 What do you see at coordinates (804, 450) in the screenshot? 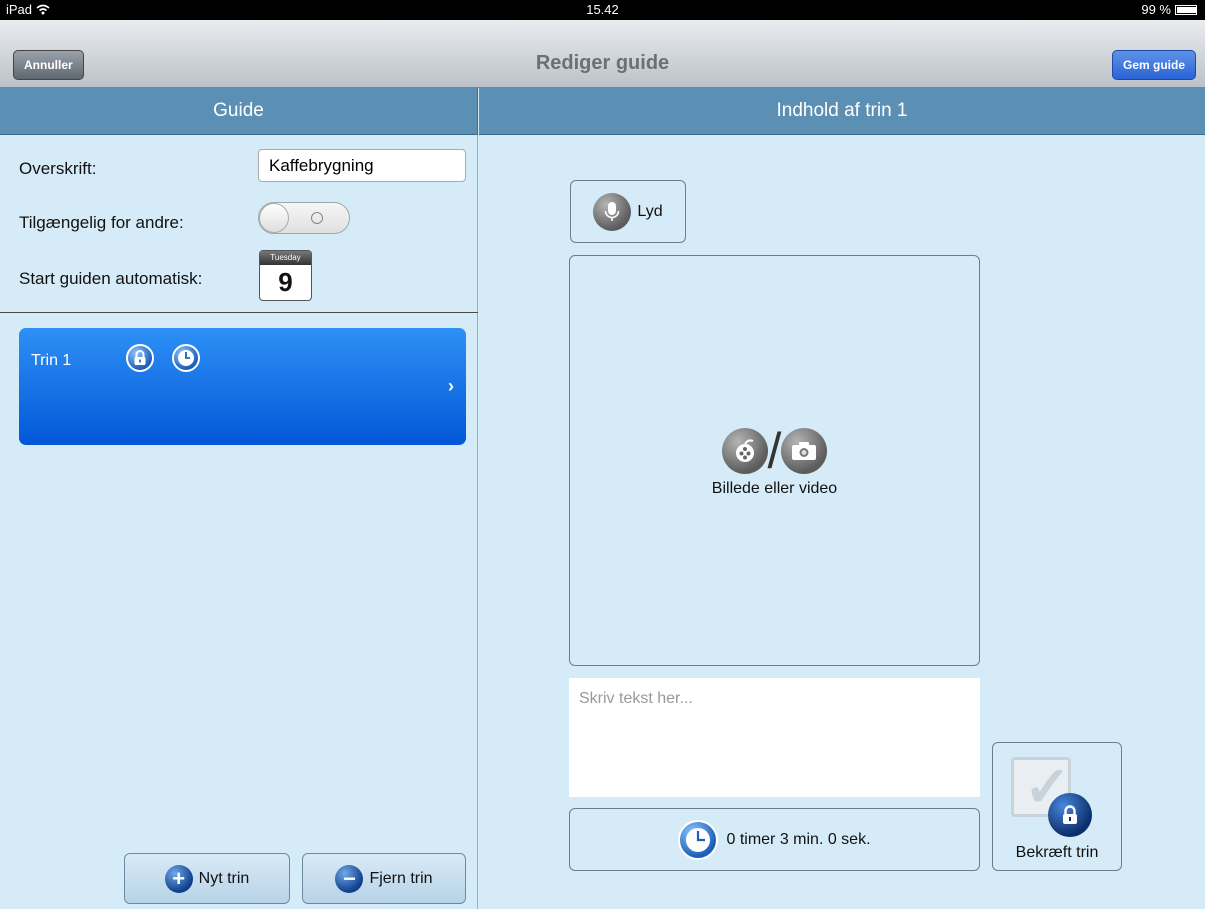
I see `camera-icon` at bounding box center [804, 450].